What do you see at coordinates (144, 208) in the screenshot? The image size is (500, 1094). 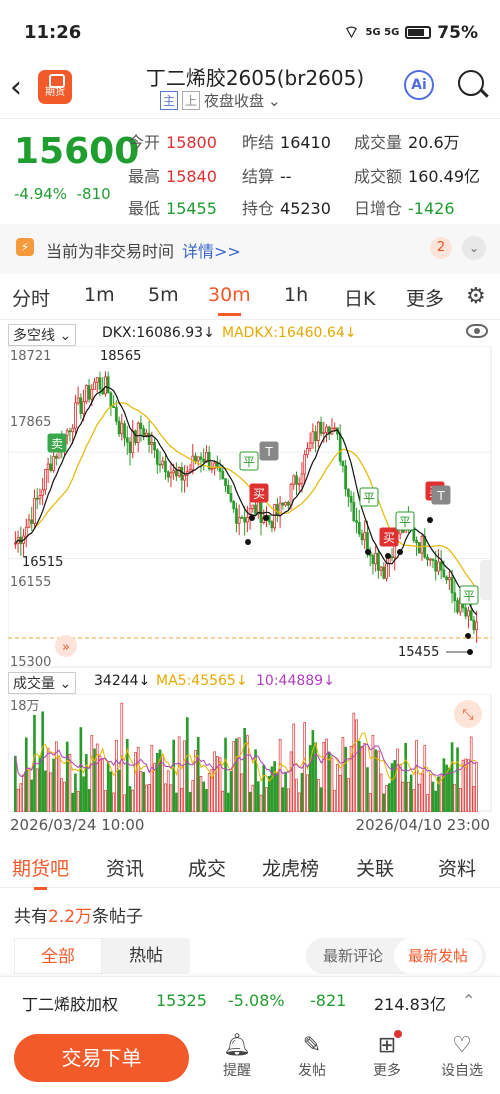 I see `quote-label: 最低` at bounding box center [144, 208].